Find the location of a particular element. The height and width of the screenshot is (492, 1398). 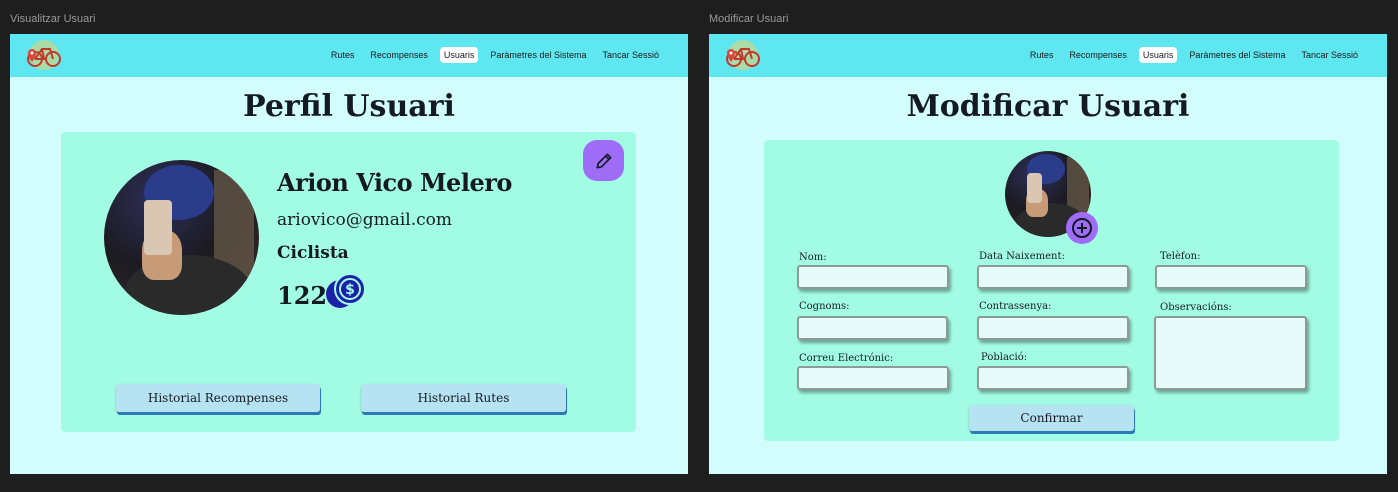

page-title: Perfil Usuari is located at coordinates (349, 106).